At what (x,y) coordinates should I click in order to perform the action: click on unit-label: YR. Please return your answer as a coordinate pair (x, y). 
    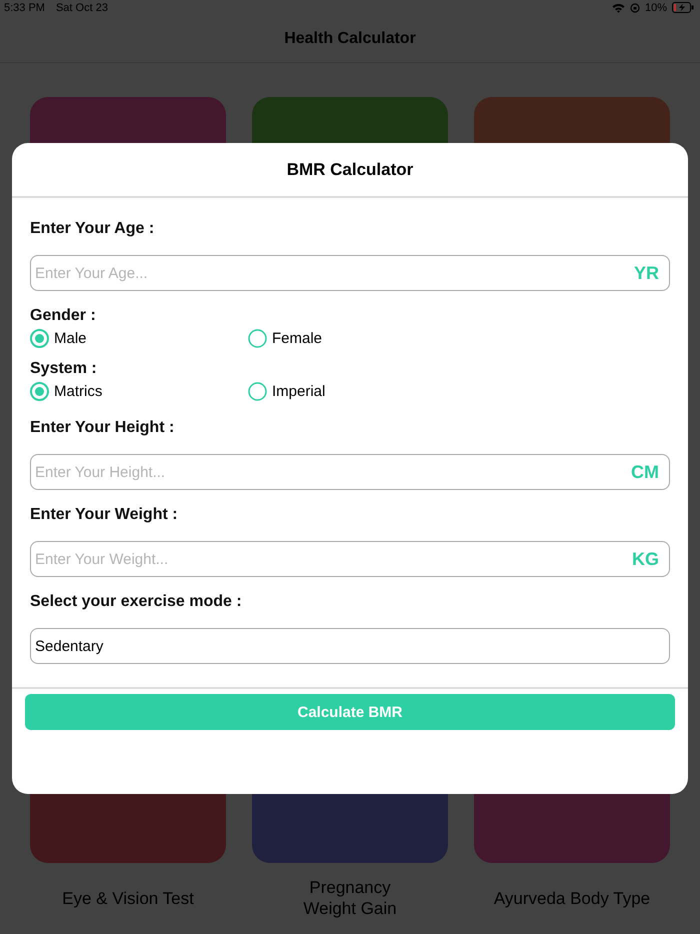
    Looking at the image, I should click on (646, 273).